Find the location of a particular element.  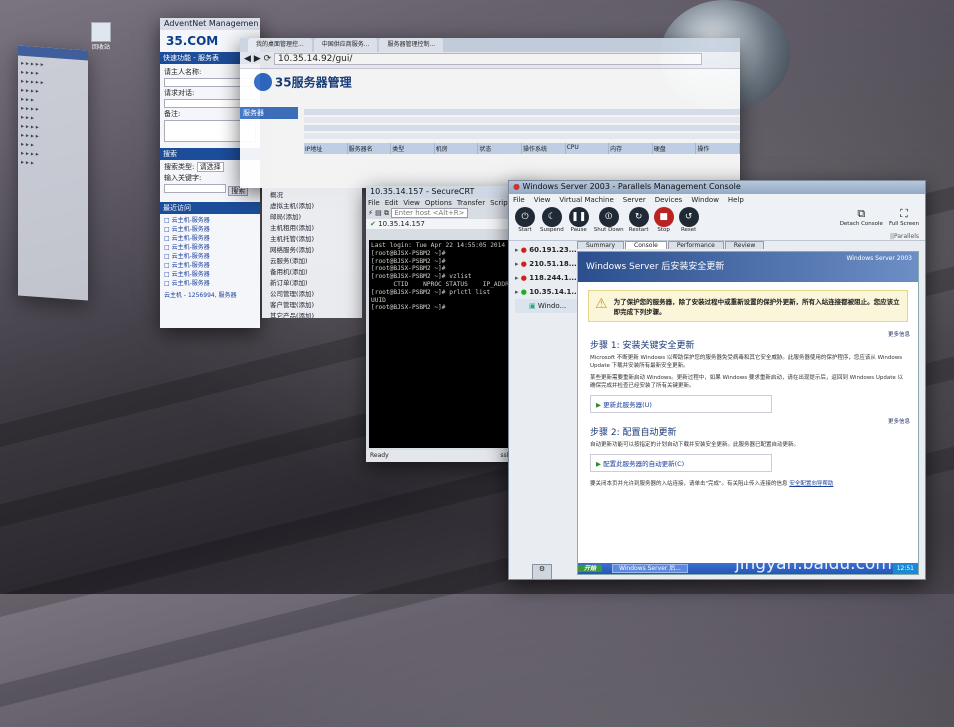

parallels-menu-item: Help is located at coordinates (736, 200).